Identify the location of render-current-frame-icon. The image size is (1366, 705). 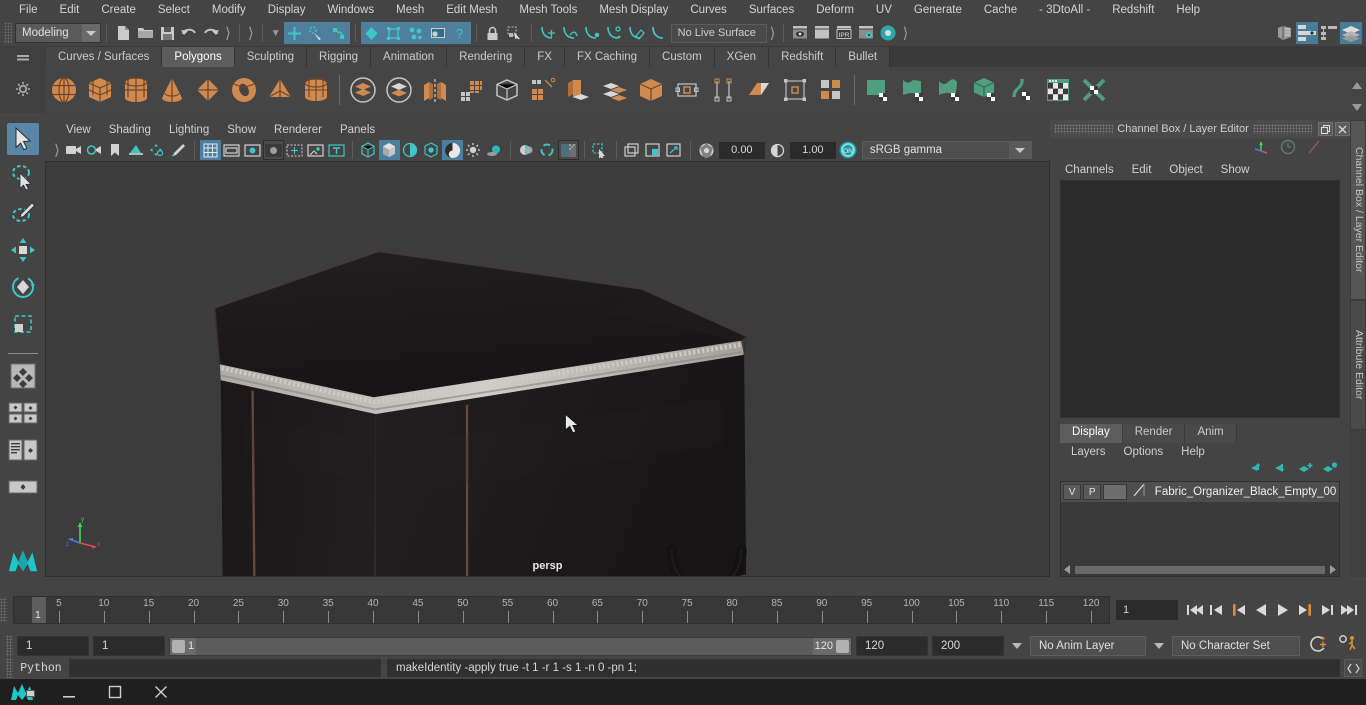
(800, 33).